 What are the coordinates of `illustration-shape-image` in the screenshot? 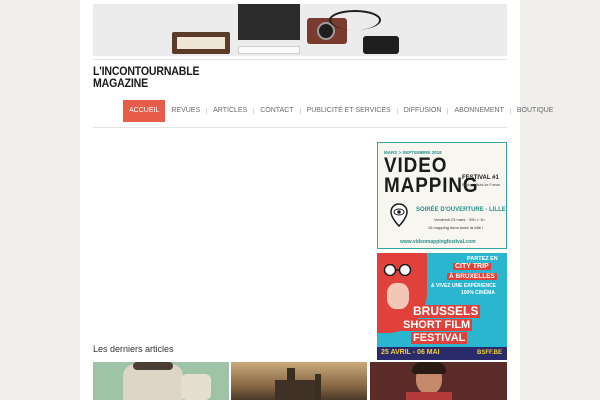 It's located at (196, 387).